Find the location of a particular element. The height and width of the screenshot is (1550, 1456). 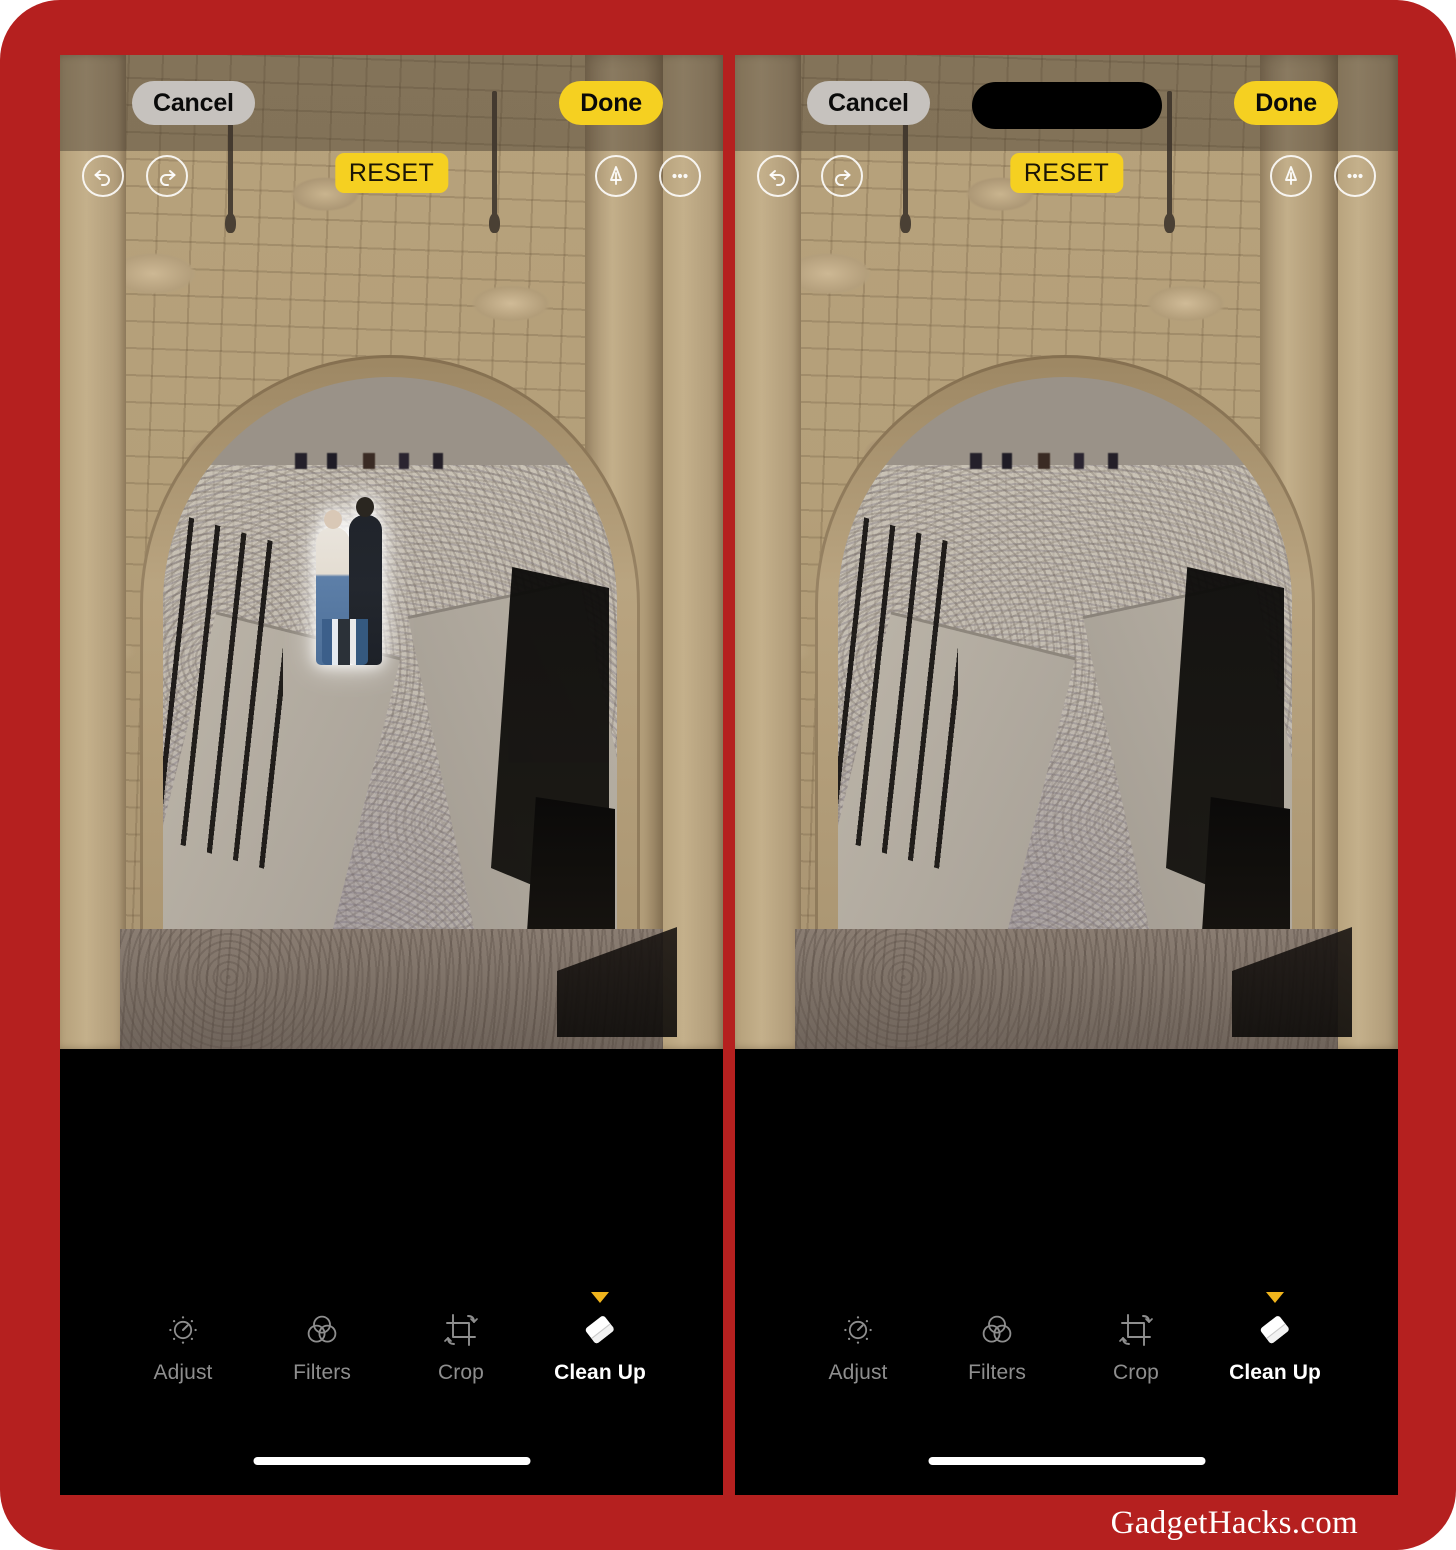

editor-bottom-area-after: Adjust Filters Crop Clean Up is located at coordinates (1066, 1272).